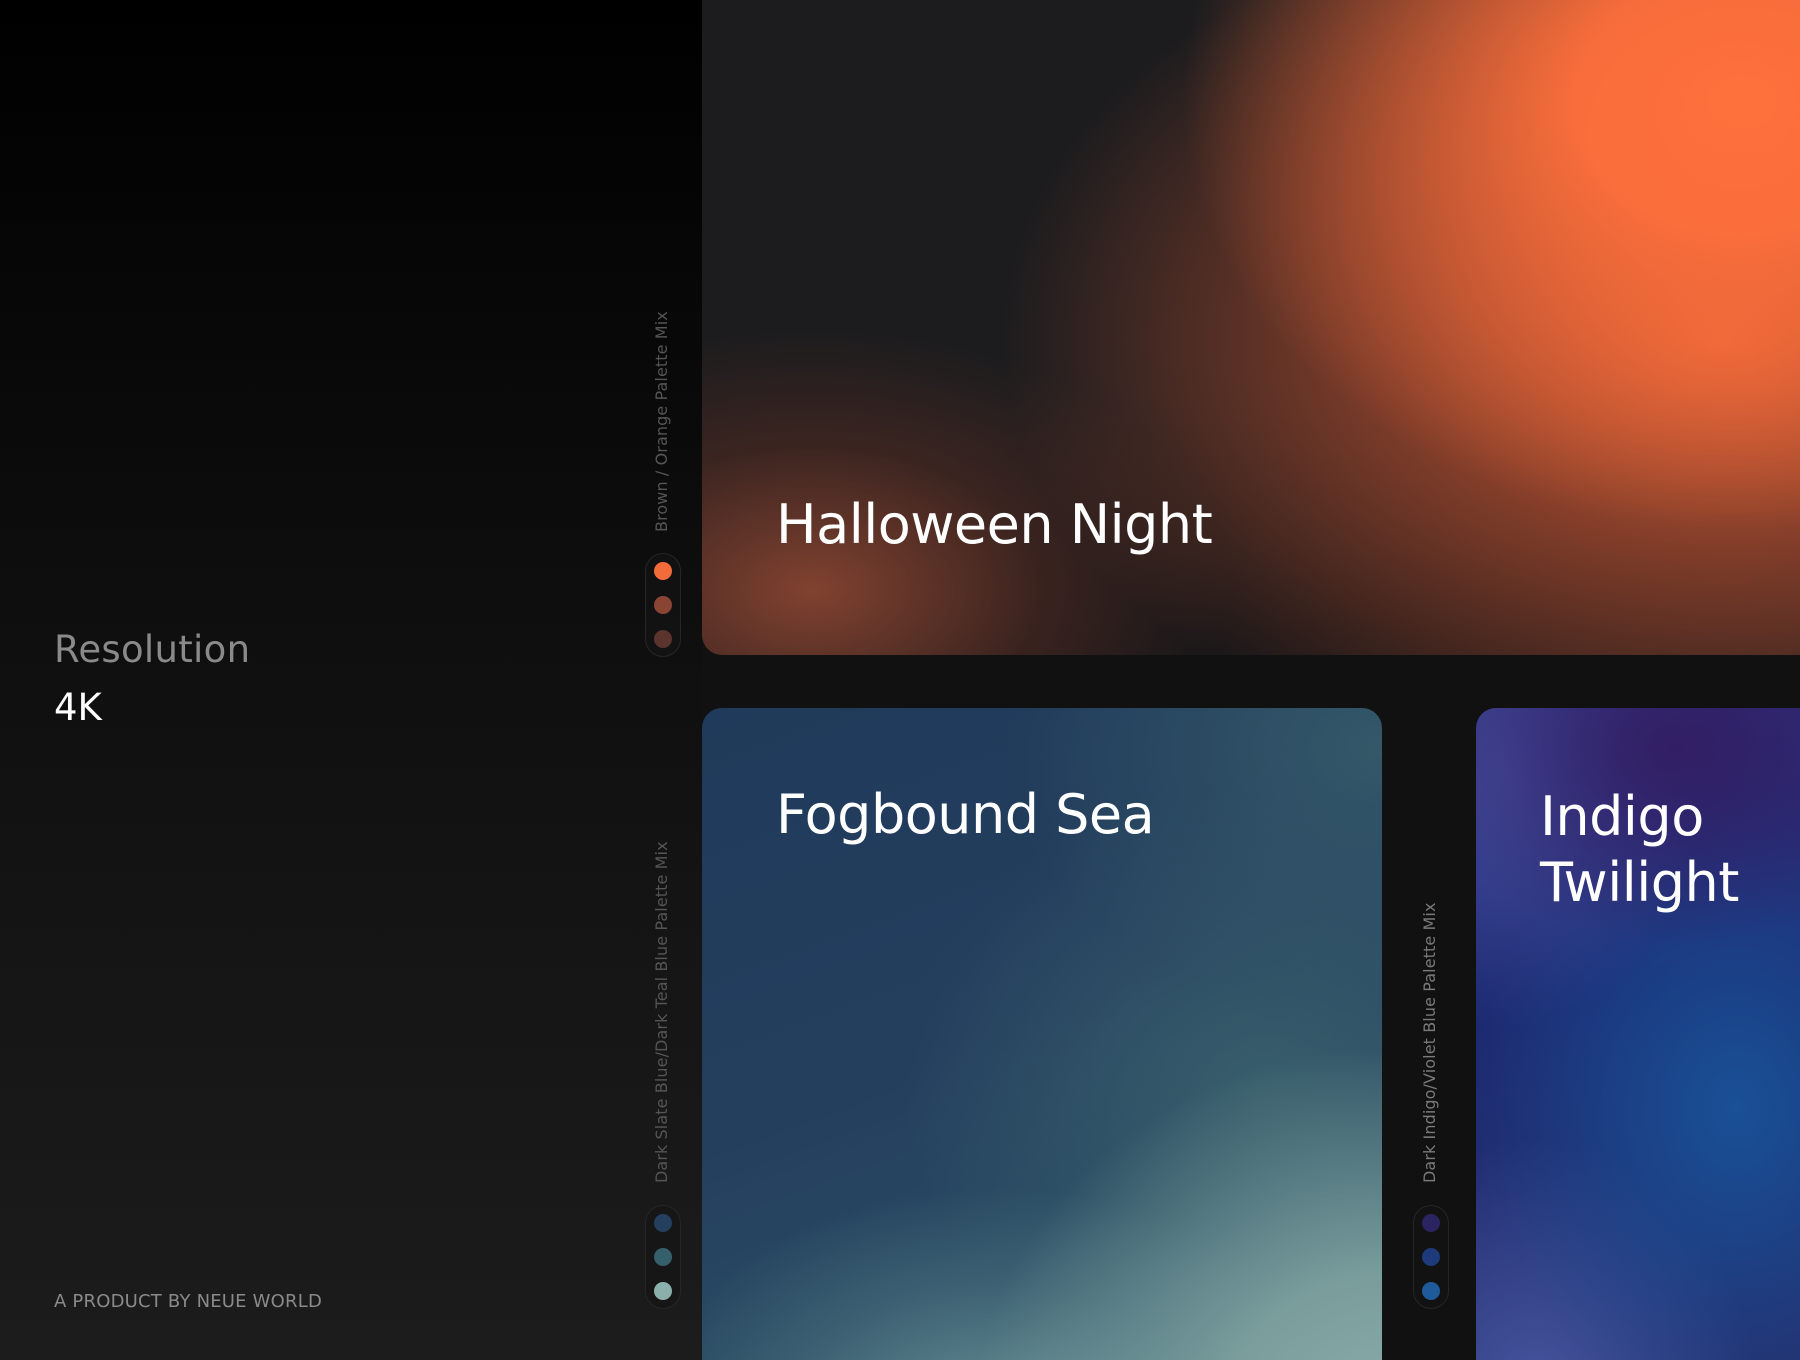 Image resolution: width=1800 pixels, height=1360 pixels. I want to click on palette-title: Indigo Twilight, so click(1639, 849).